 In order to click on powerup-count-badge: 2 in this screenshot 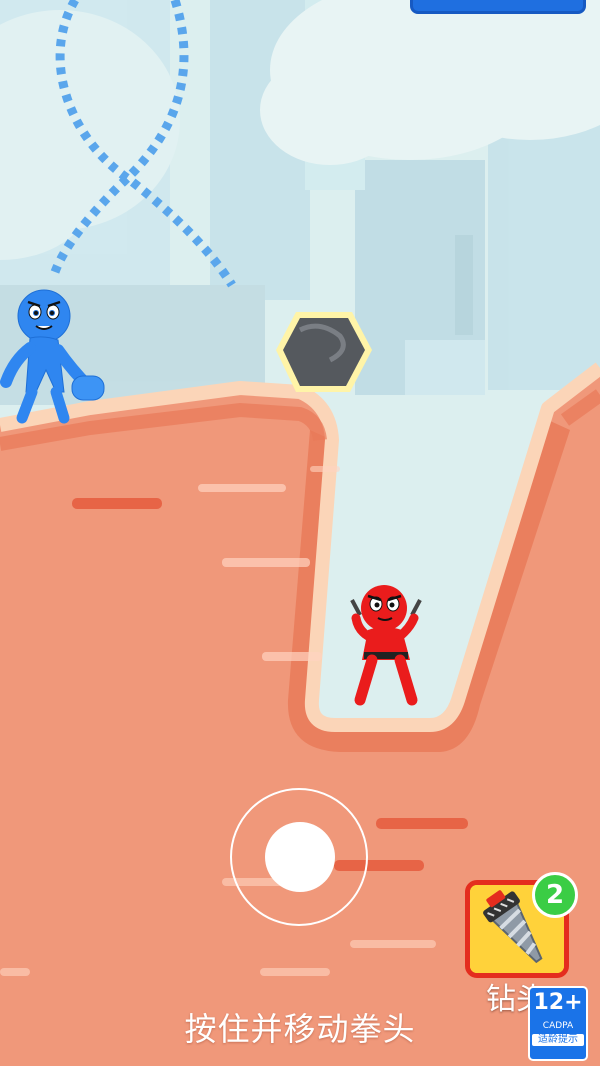, I will do `click(555, 895)`.